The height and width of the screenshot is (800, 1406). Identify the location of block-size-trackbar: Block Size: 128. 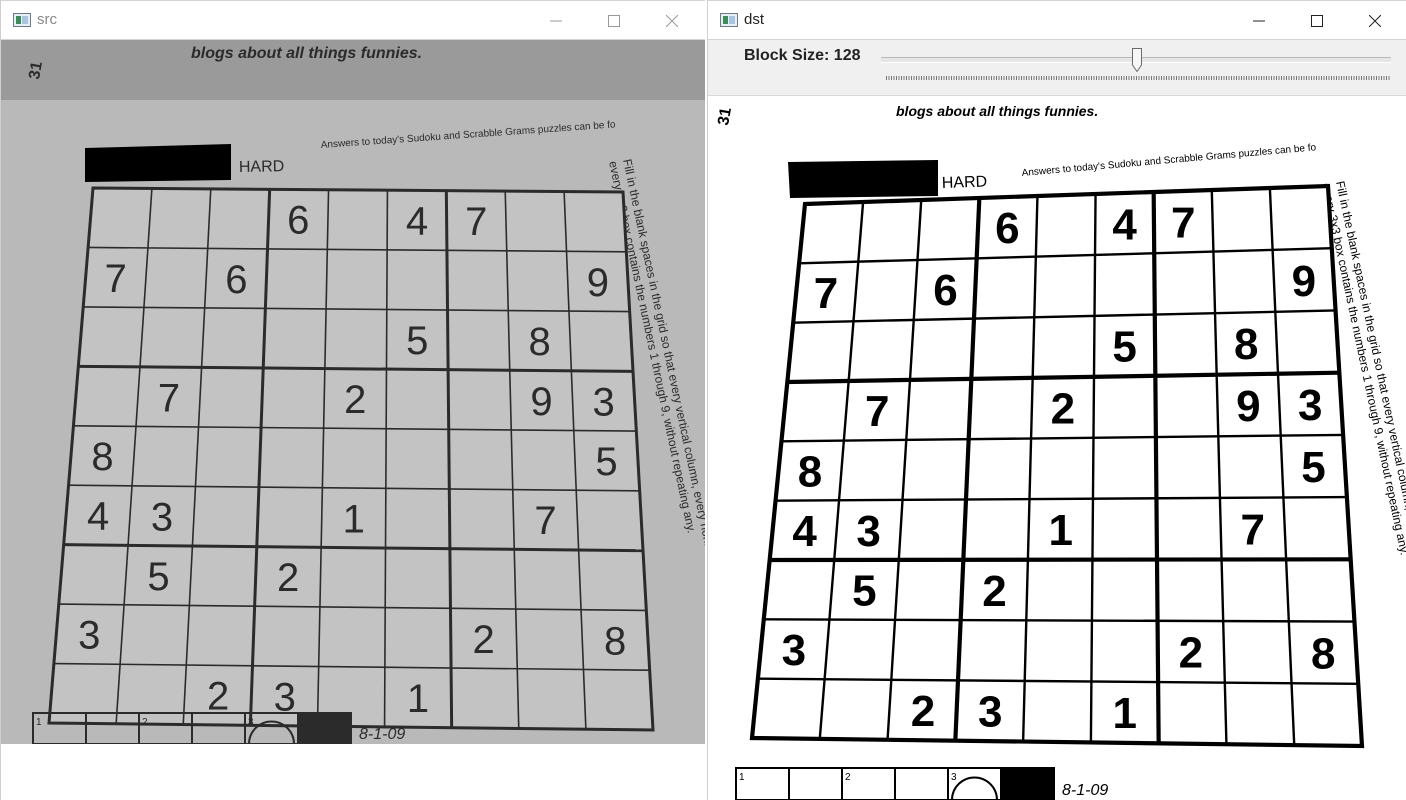
(1057, 68).